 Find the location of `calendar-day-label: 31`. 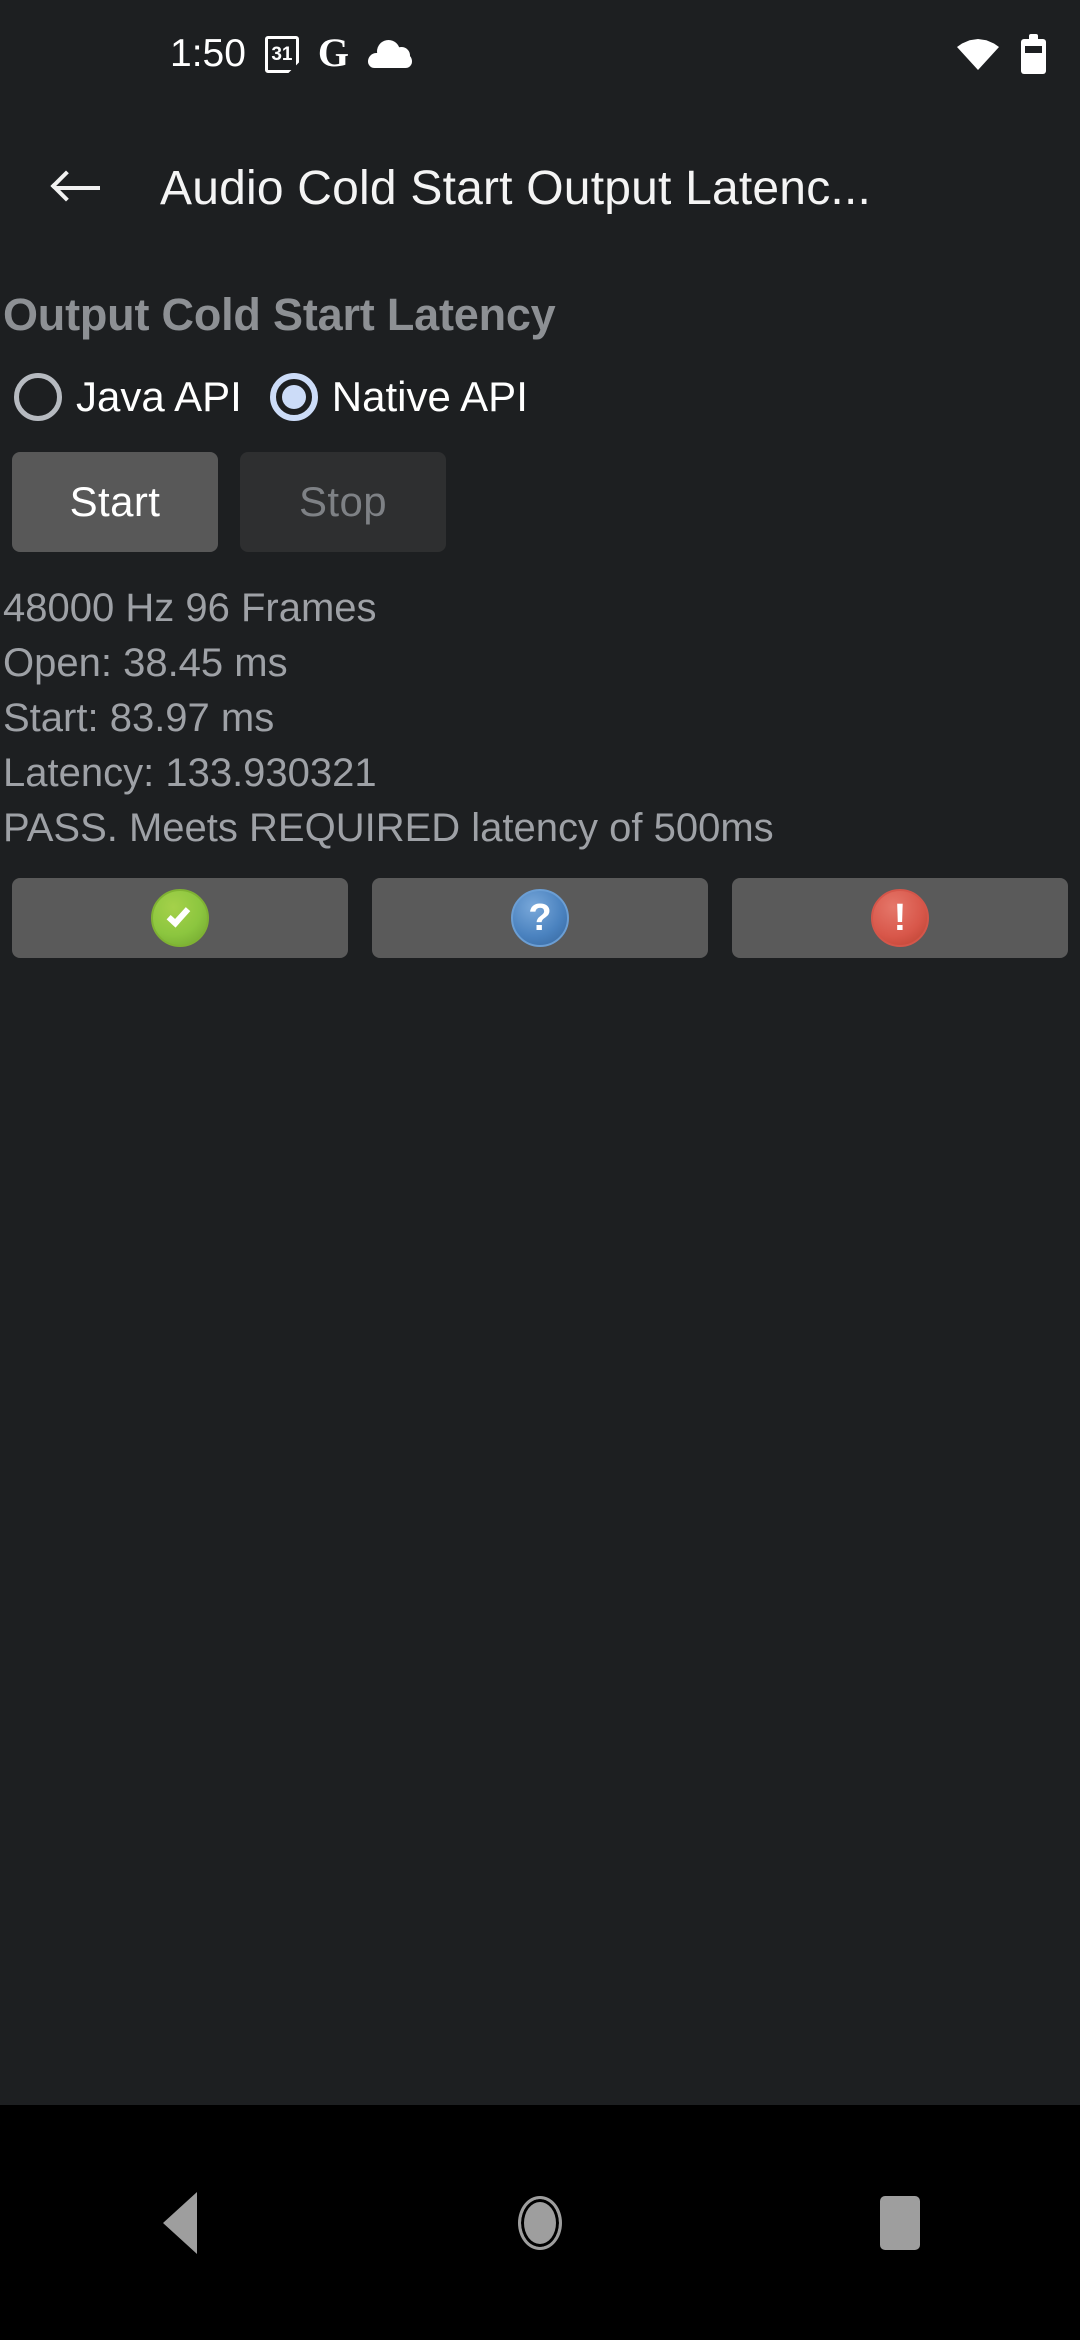

calendar-day-label: 31 is located at coordinates (282, 54).